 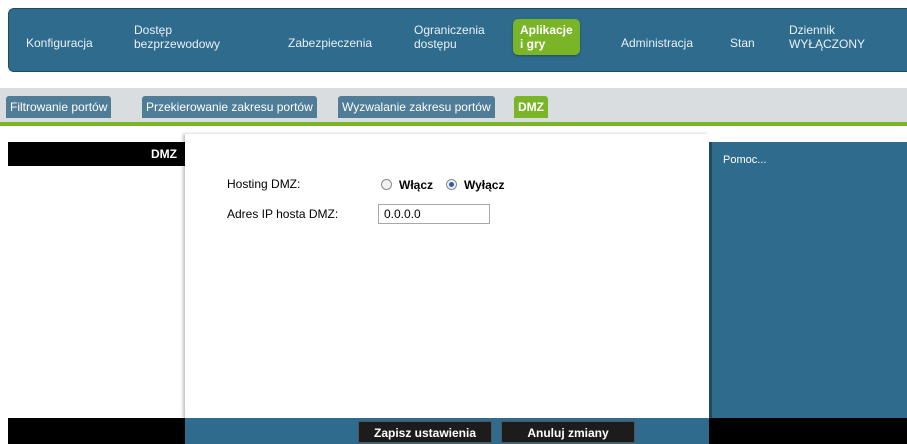 What do you see at coordinates (827, 37) in the screenshot?
I see `nav-item-dziennik: Dziennik WYŁĄCZONY` at bounding box center [827, 37].